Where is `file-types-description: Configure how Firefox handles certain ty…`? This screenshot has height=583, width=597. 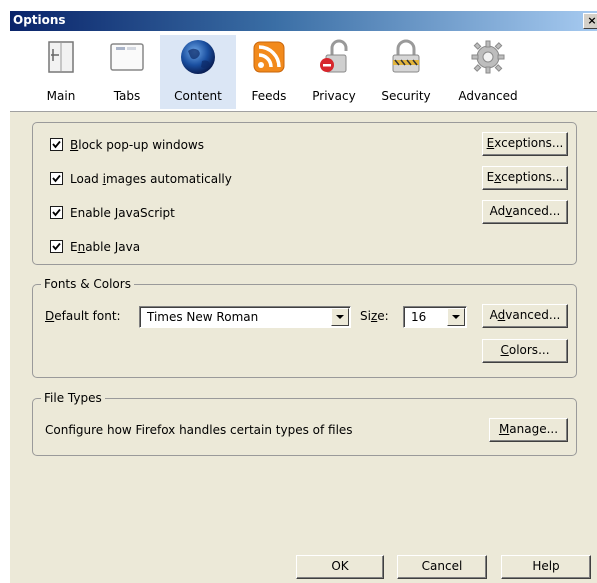 file-types-description: Configure how Firefox handles certain ty… is located at coordinates (199, 430).